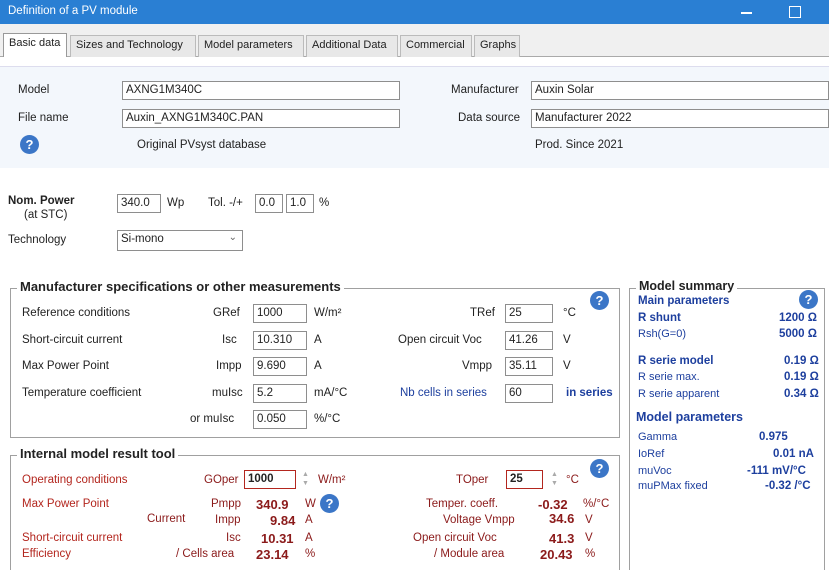  I want to click on goper-field: 1000, so click(270, 479).